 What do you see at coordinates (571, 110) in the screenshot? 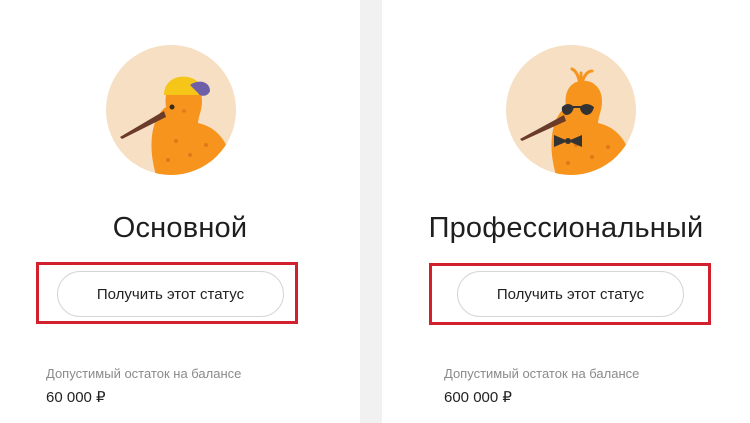
I see `kiwi-bird-sunglasses-bowtie-icon` at bounding box center [571, 110].